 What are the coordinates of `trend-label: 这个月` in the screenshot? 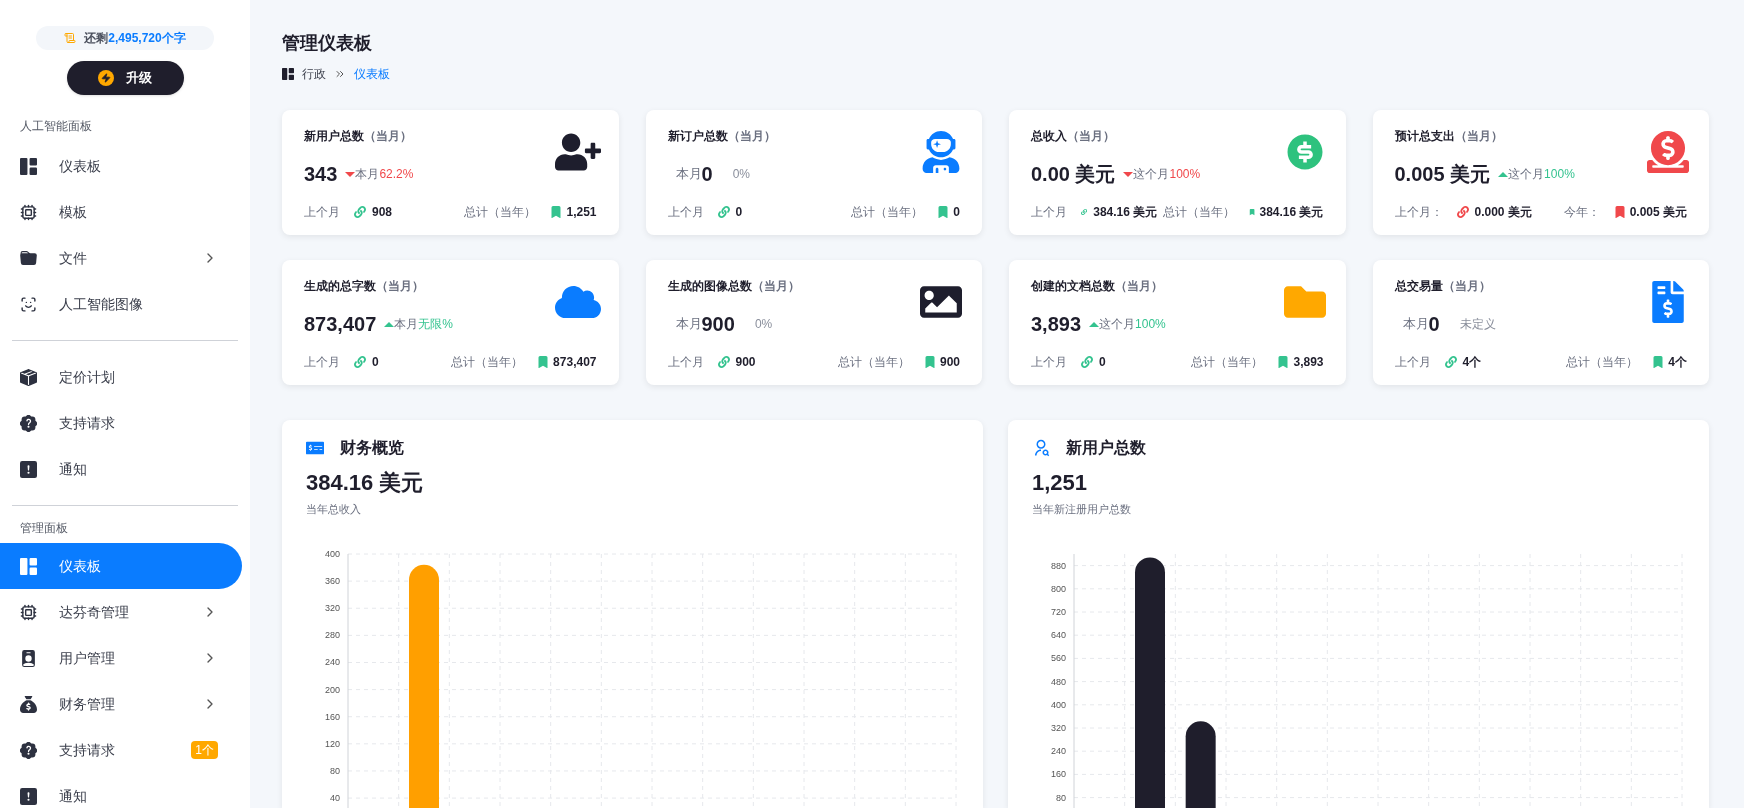 It's located at (1526, 174).